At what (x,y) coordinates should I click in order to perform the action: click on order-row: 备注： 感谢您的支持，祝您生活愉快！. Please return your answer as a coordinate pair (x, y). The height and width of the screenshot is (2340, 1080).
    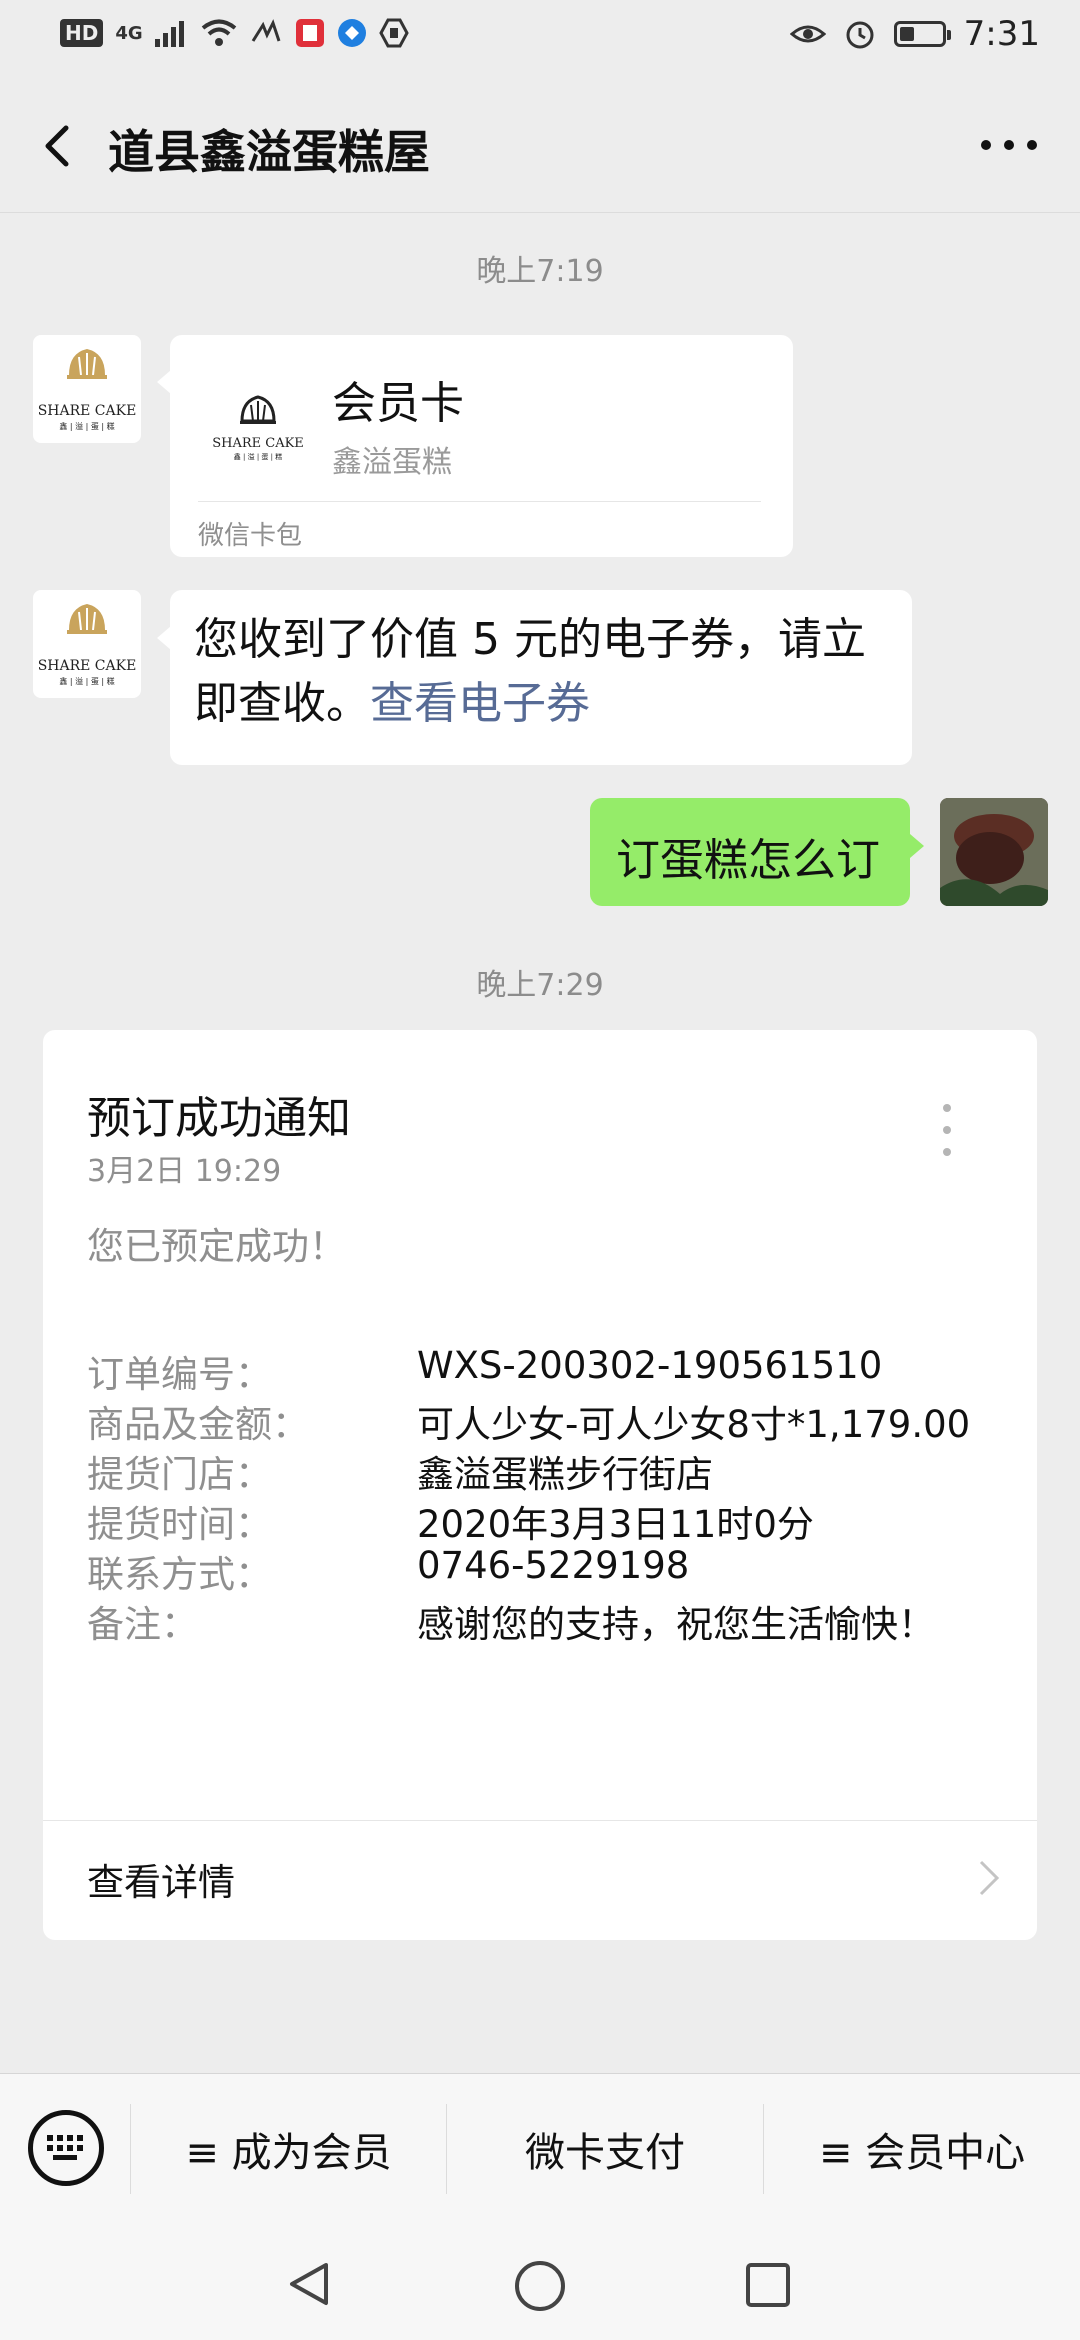
    Looking at the image, I should click on (547, 1624).